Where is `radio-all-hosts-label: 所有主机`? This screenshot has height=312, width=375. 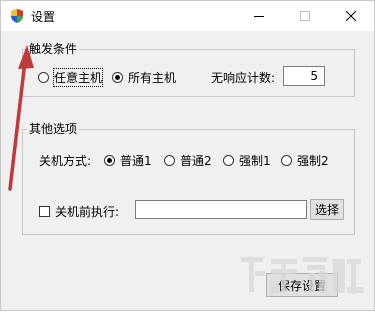 radio-all-hosts-label: 所有主机 is located at coordinates (152, 78).